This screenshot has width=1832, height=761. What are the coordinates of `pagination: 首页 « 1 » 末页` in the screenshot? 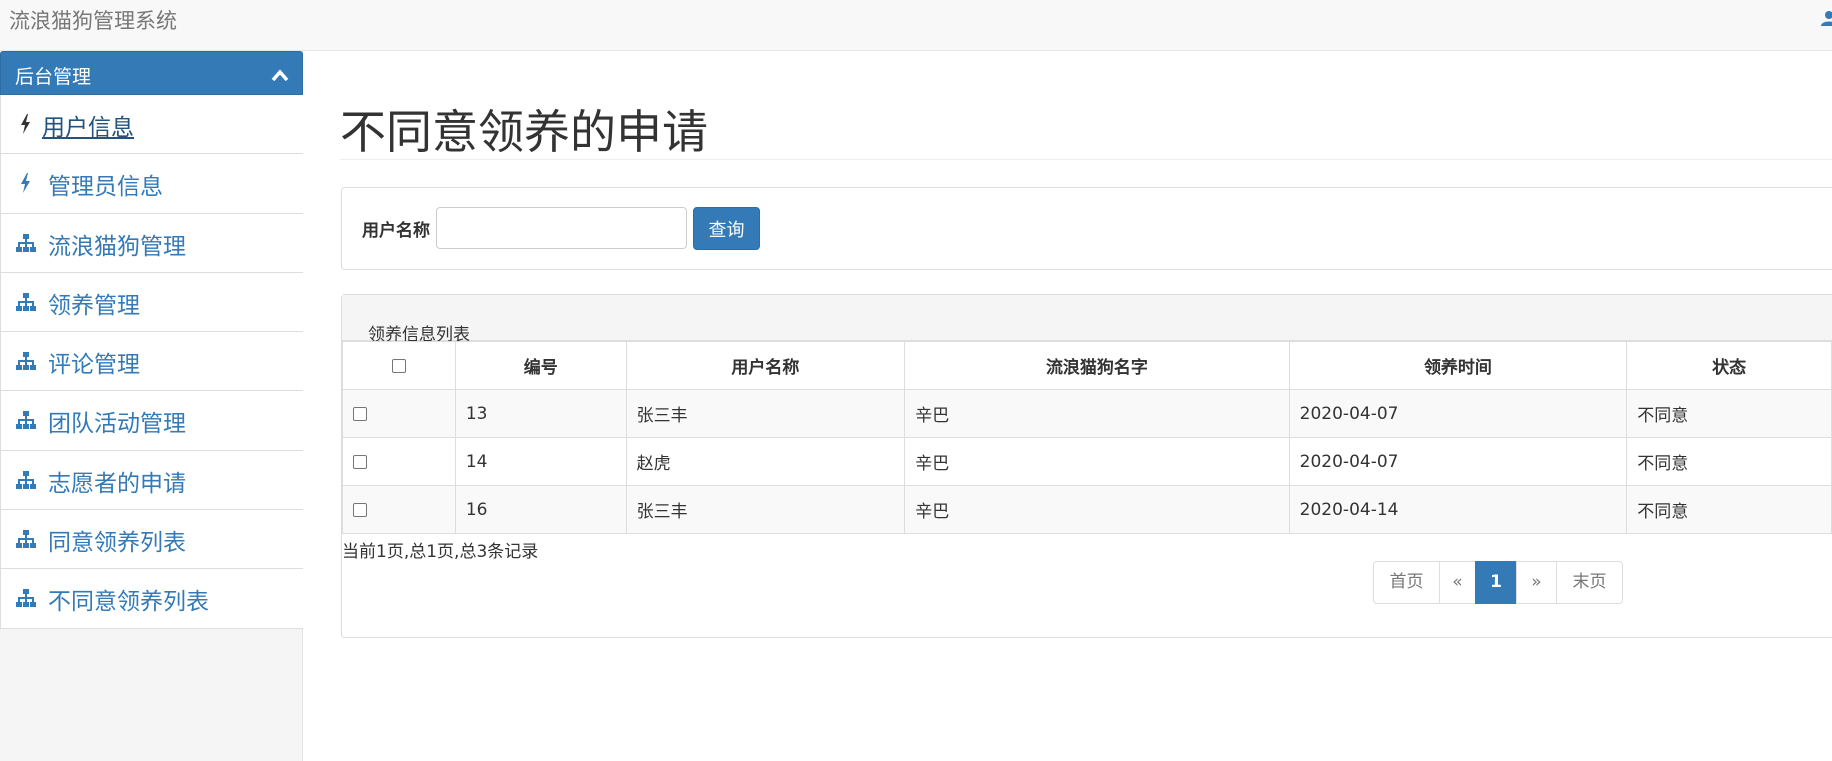 It's located at (1498, 582).